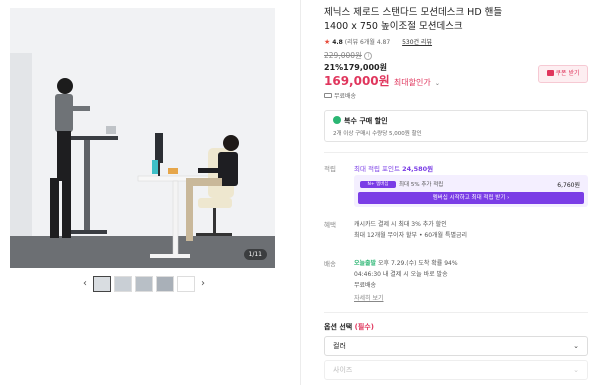  What do you see at coordinates (456, 346) in the screenshot?
I see `color-select: 컬러 ⌄` at bounding box center [456, 346].